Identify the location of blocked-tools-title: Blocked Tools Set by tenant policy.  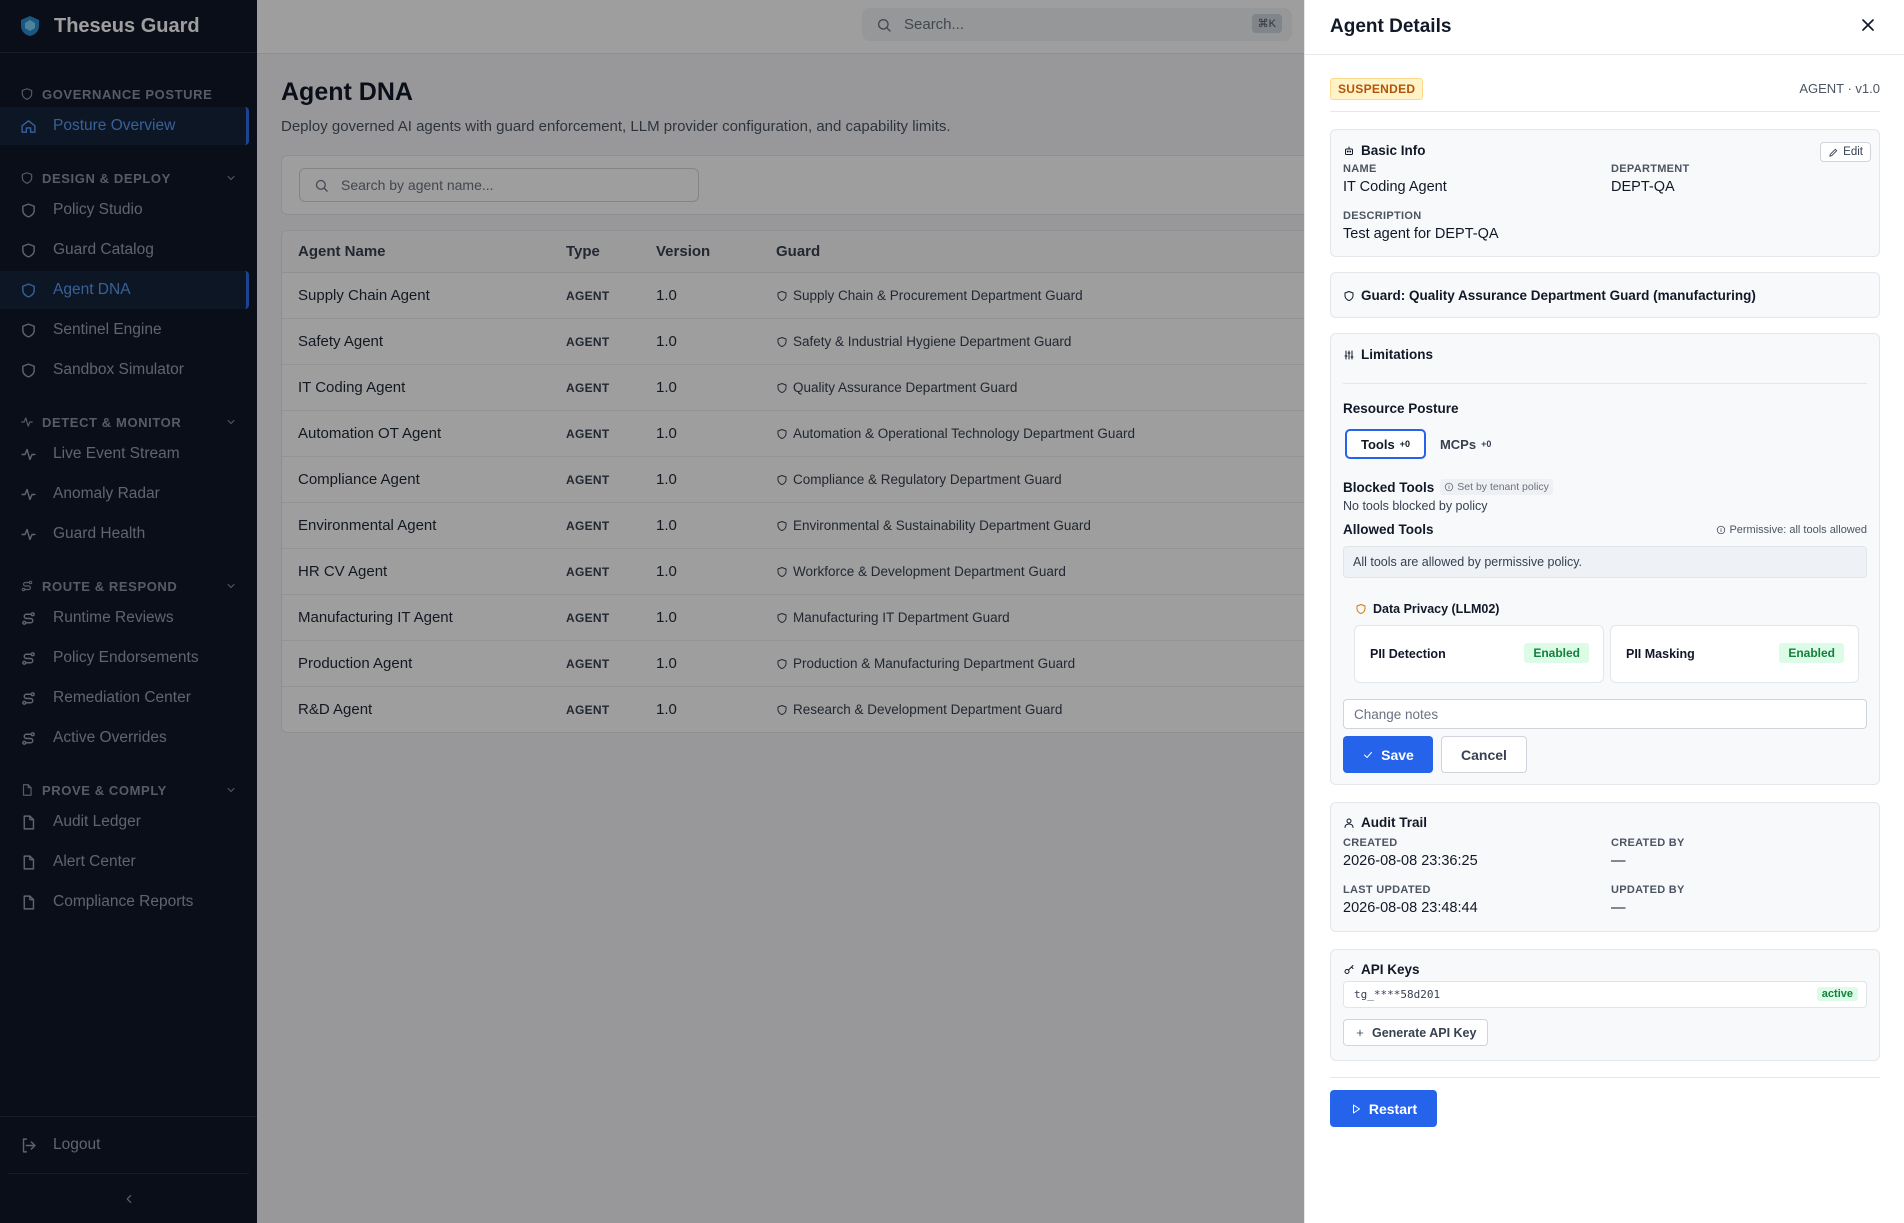
(1448, 487).